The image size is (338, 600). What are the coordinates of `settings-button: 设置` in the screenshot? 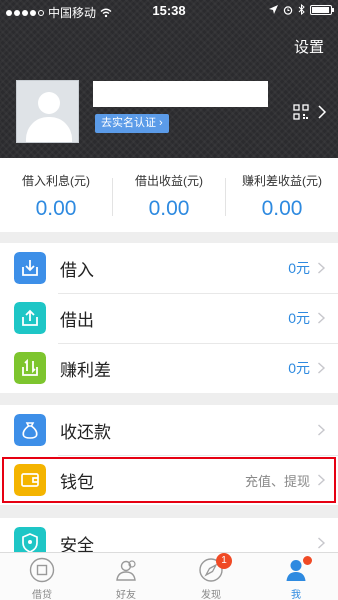 It's located at (309, 46).